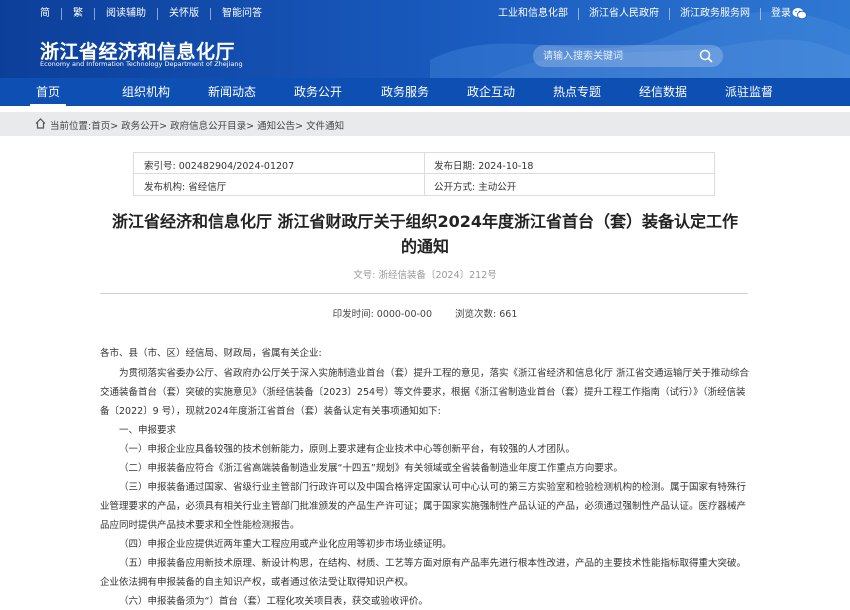 Image resolution: width=850 pixels, height=610 pixels. What do you see at coordinates (84, 125) in the screenshot?
I see `breadcrumb-home: 当前位置:首页>` at bounding box center [84, 125].